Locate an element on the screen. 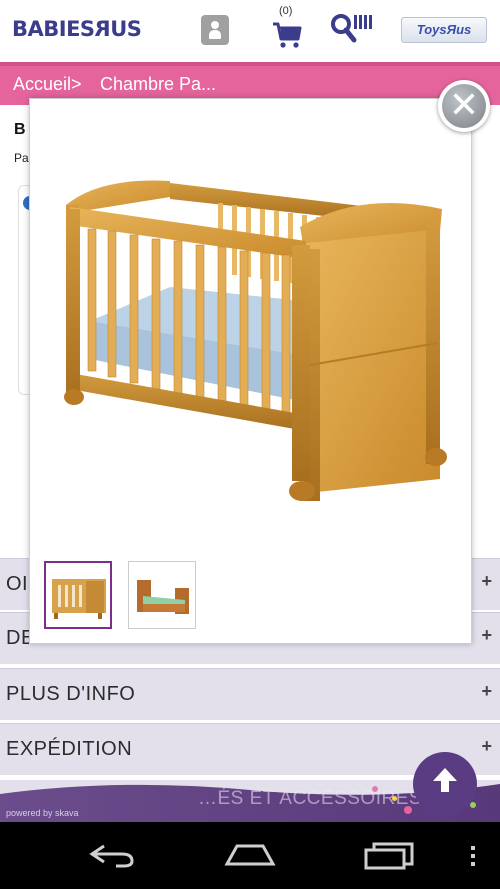 The image size is (500, 889). cart-button: (0) is located at coordinates (287, 27).